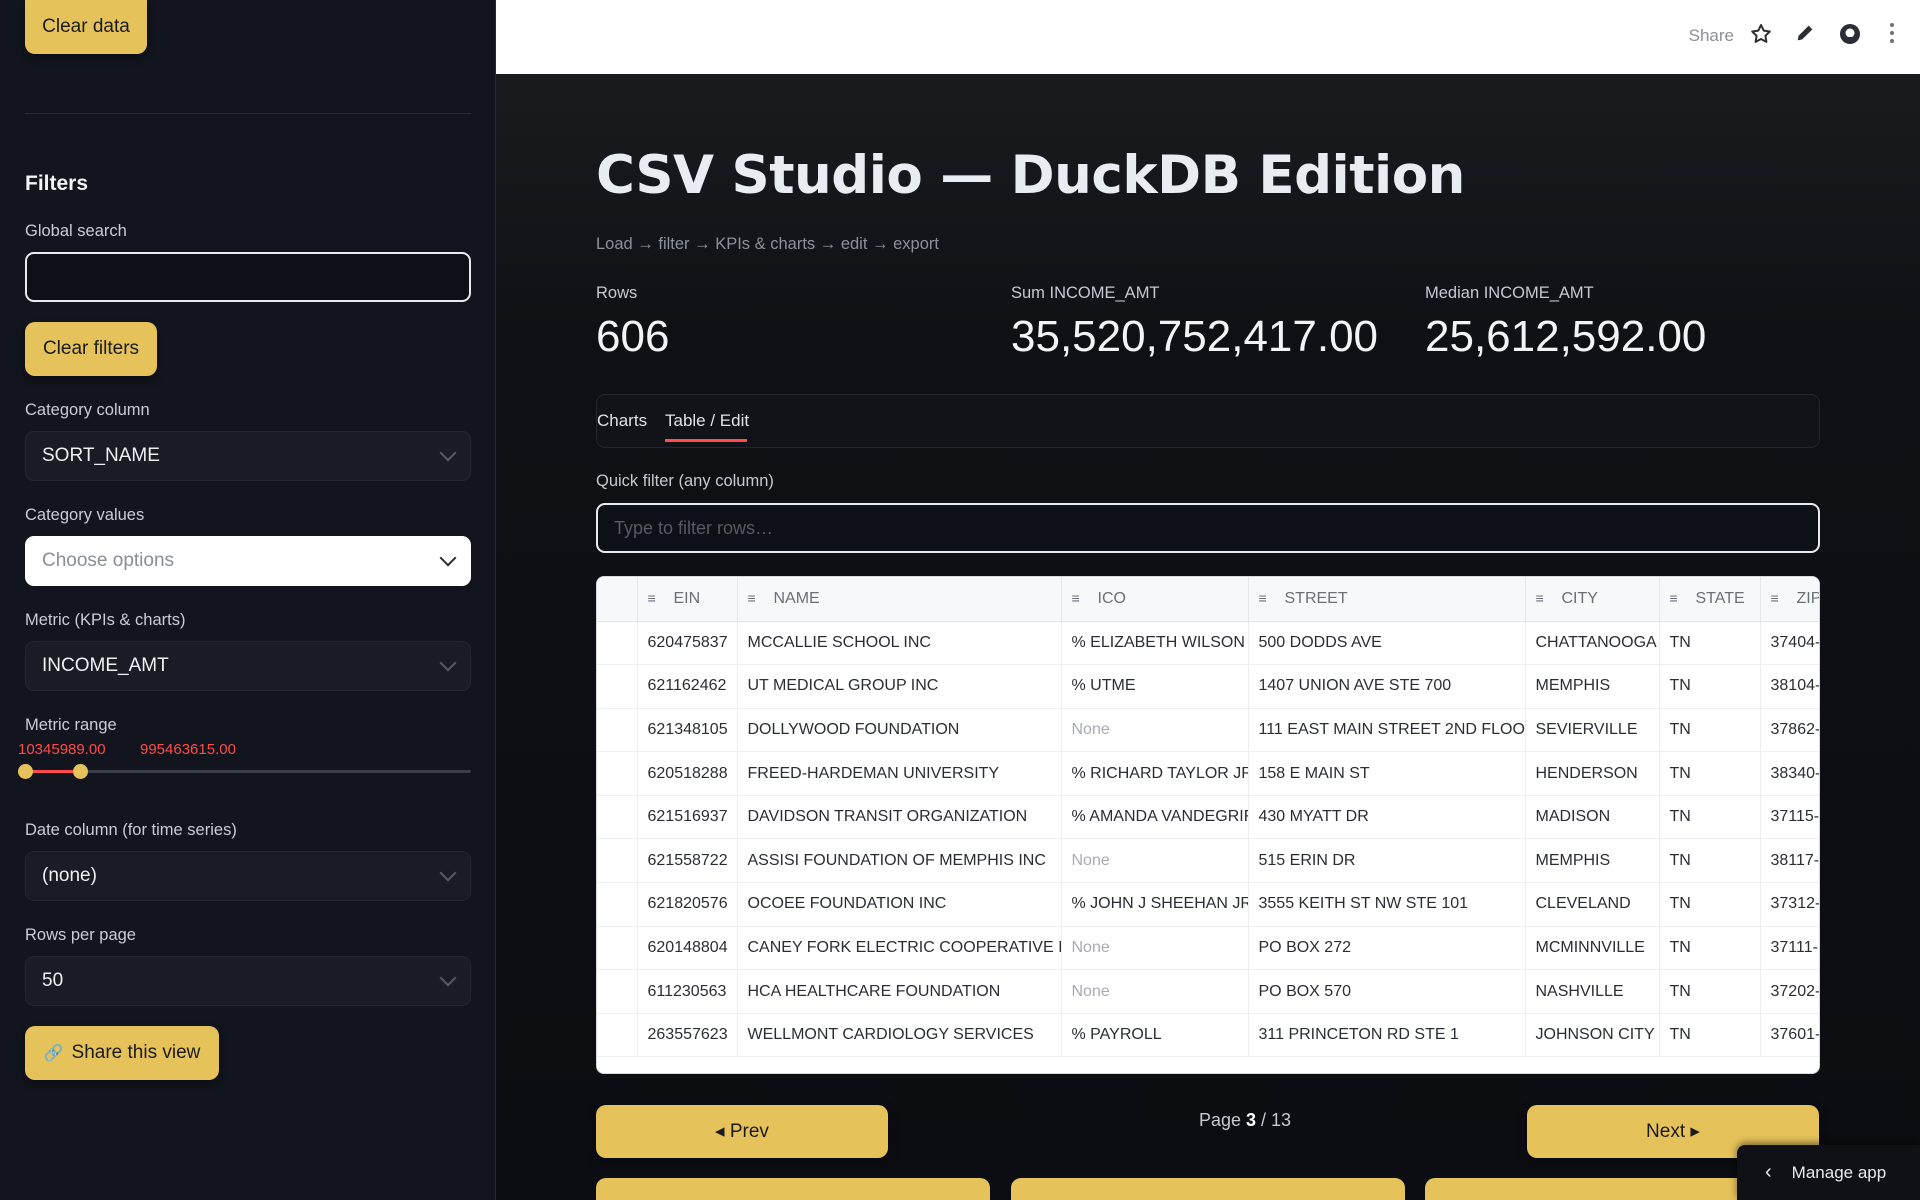 The width and height of the screenshot is (1920, 1200). I want to click on table-cell: CHATTANOOGA, so click(1592, 643).